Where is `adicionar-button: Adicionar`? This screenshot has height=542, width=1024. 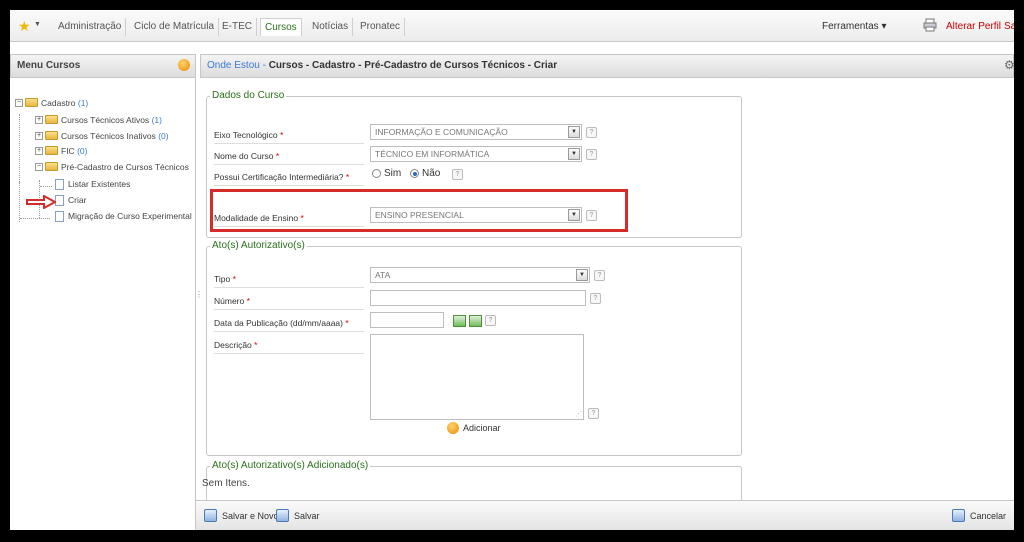 adicionar-button: Adicionar is located at coordinates (482, 428).